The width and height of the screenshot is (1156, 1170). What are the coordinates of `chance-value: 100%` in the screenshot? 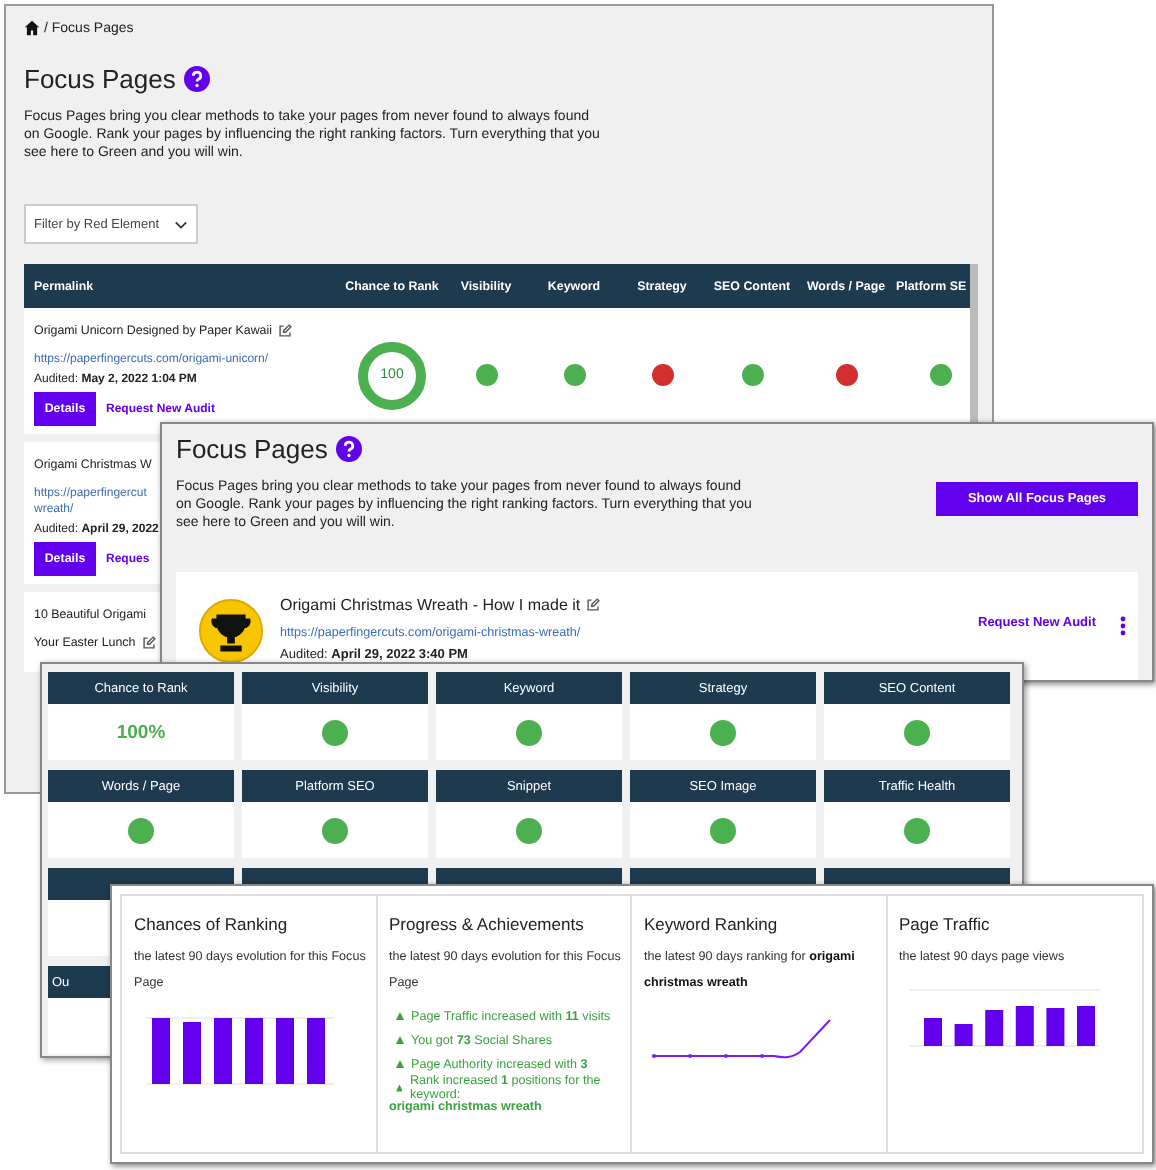 It's located at (141, 732).